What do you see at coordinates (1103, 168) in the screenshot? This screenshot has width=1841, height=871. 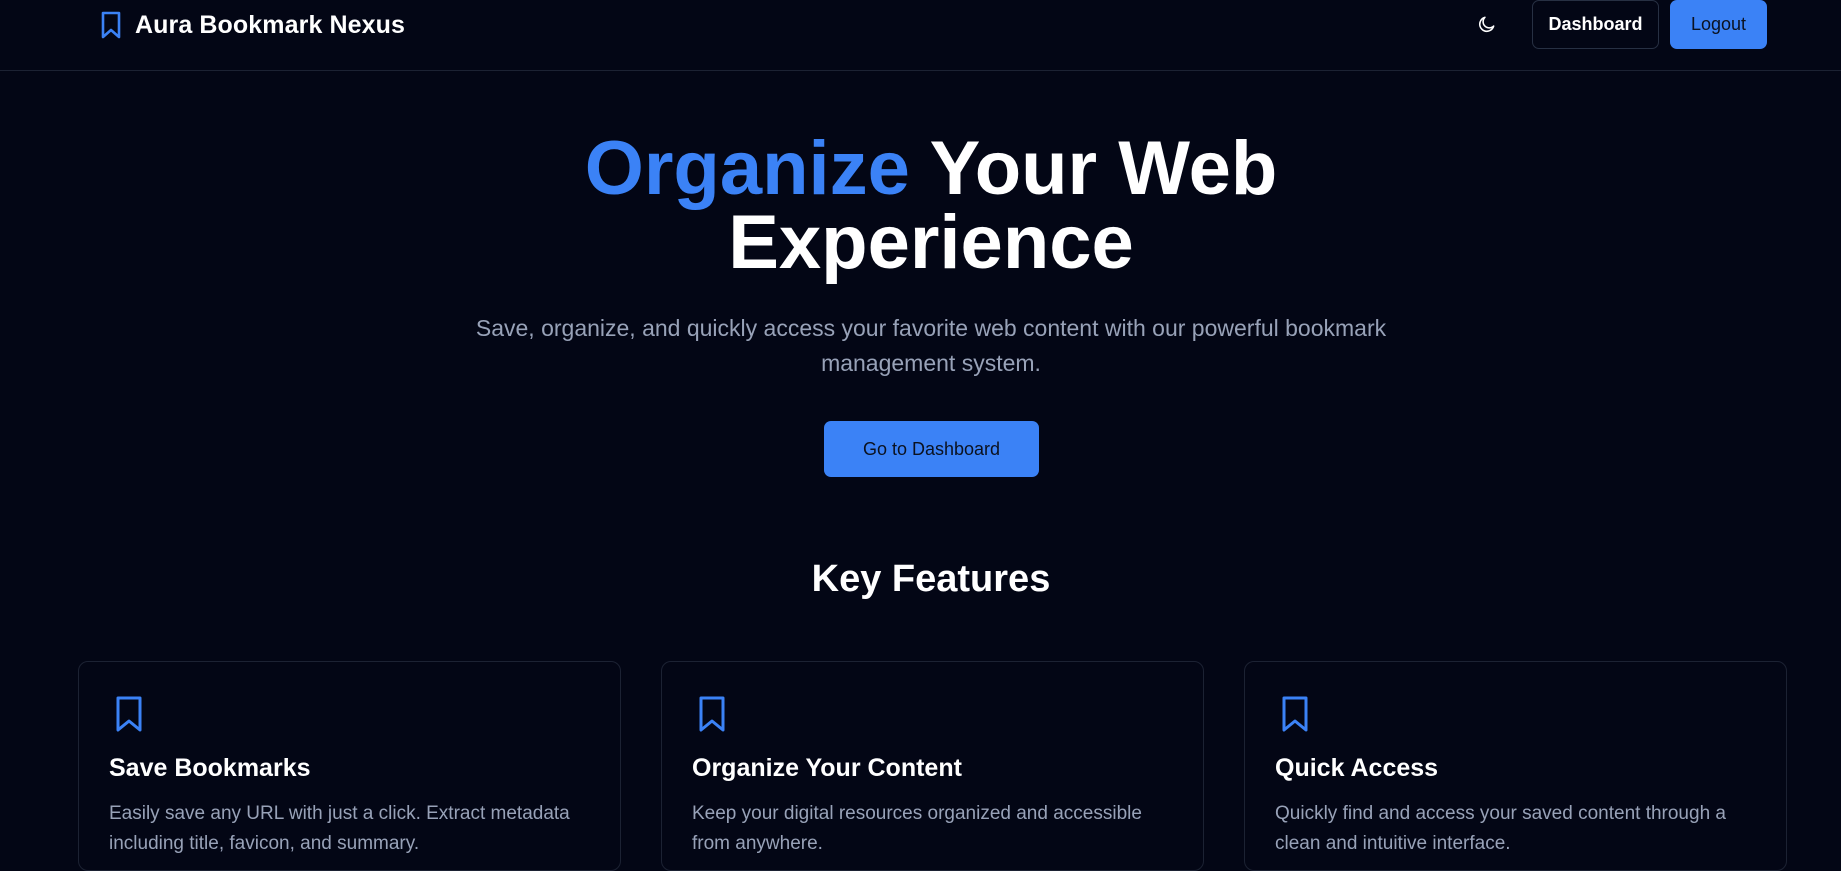 I see `hero-title-rest: Your Web` at bounding box center [1103, 168].